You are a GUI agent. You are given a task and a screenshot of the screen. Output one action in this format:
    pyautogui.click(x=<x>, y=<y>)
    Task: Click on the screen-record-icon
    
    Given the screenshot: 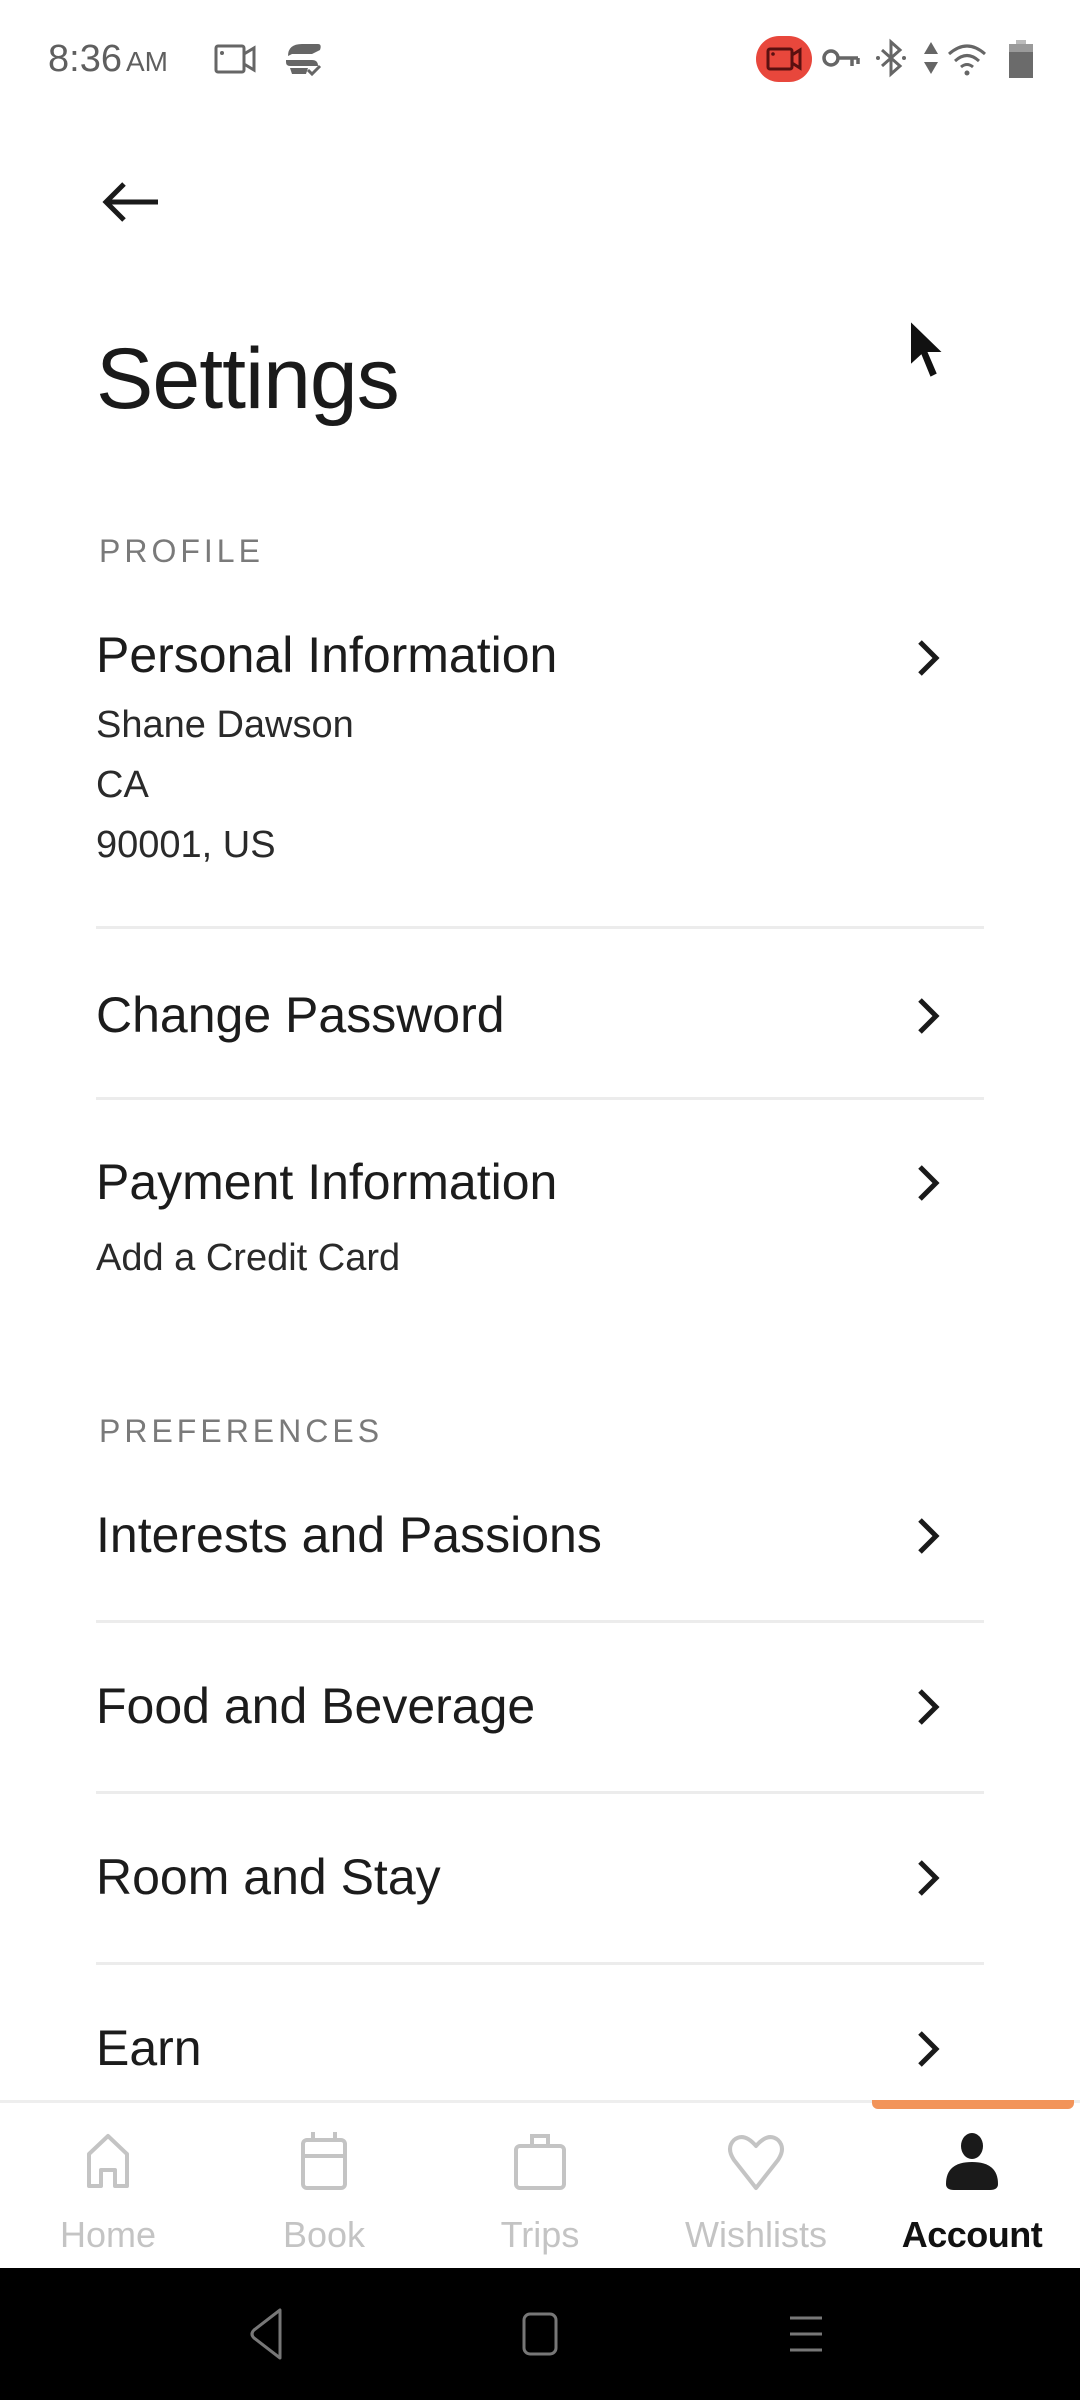 What is the action you would take?
    pyautogui.click(x=235, y=59)
    